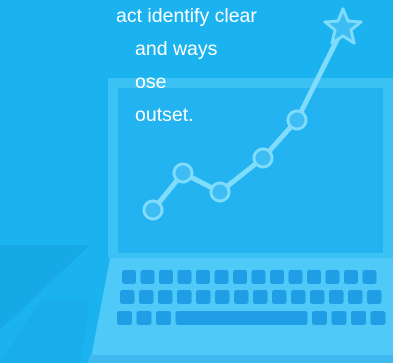 The image size is (393, 363). I want to click on intro-text-line-4: outset., so click(164, 115).